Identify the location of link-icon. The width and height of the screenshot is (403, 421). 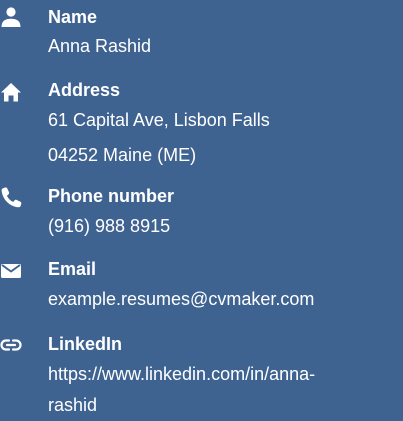
(11, 345).